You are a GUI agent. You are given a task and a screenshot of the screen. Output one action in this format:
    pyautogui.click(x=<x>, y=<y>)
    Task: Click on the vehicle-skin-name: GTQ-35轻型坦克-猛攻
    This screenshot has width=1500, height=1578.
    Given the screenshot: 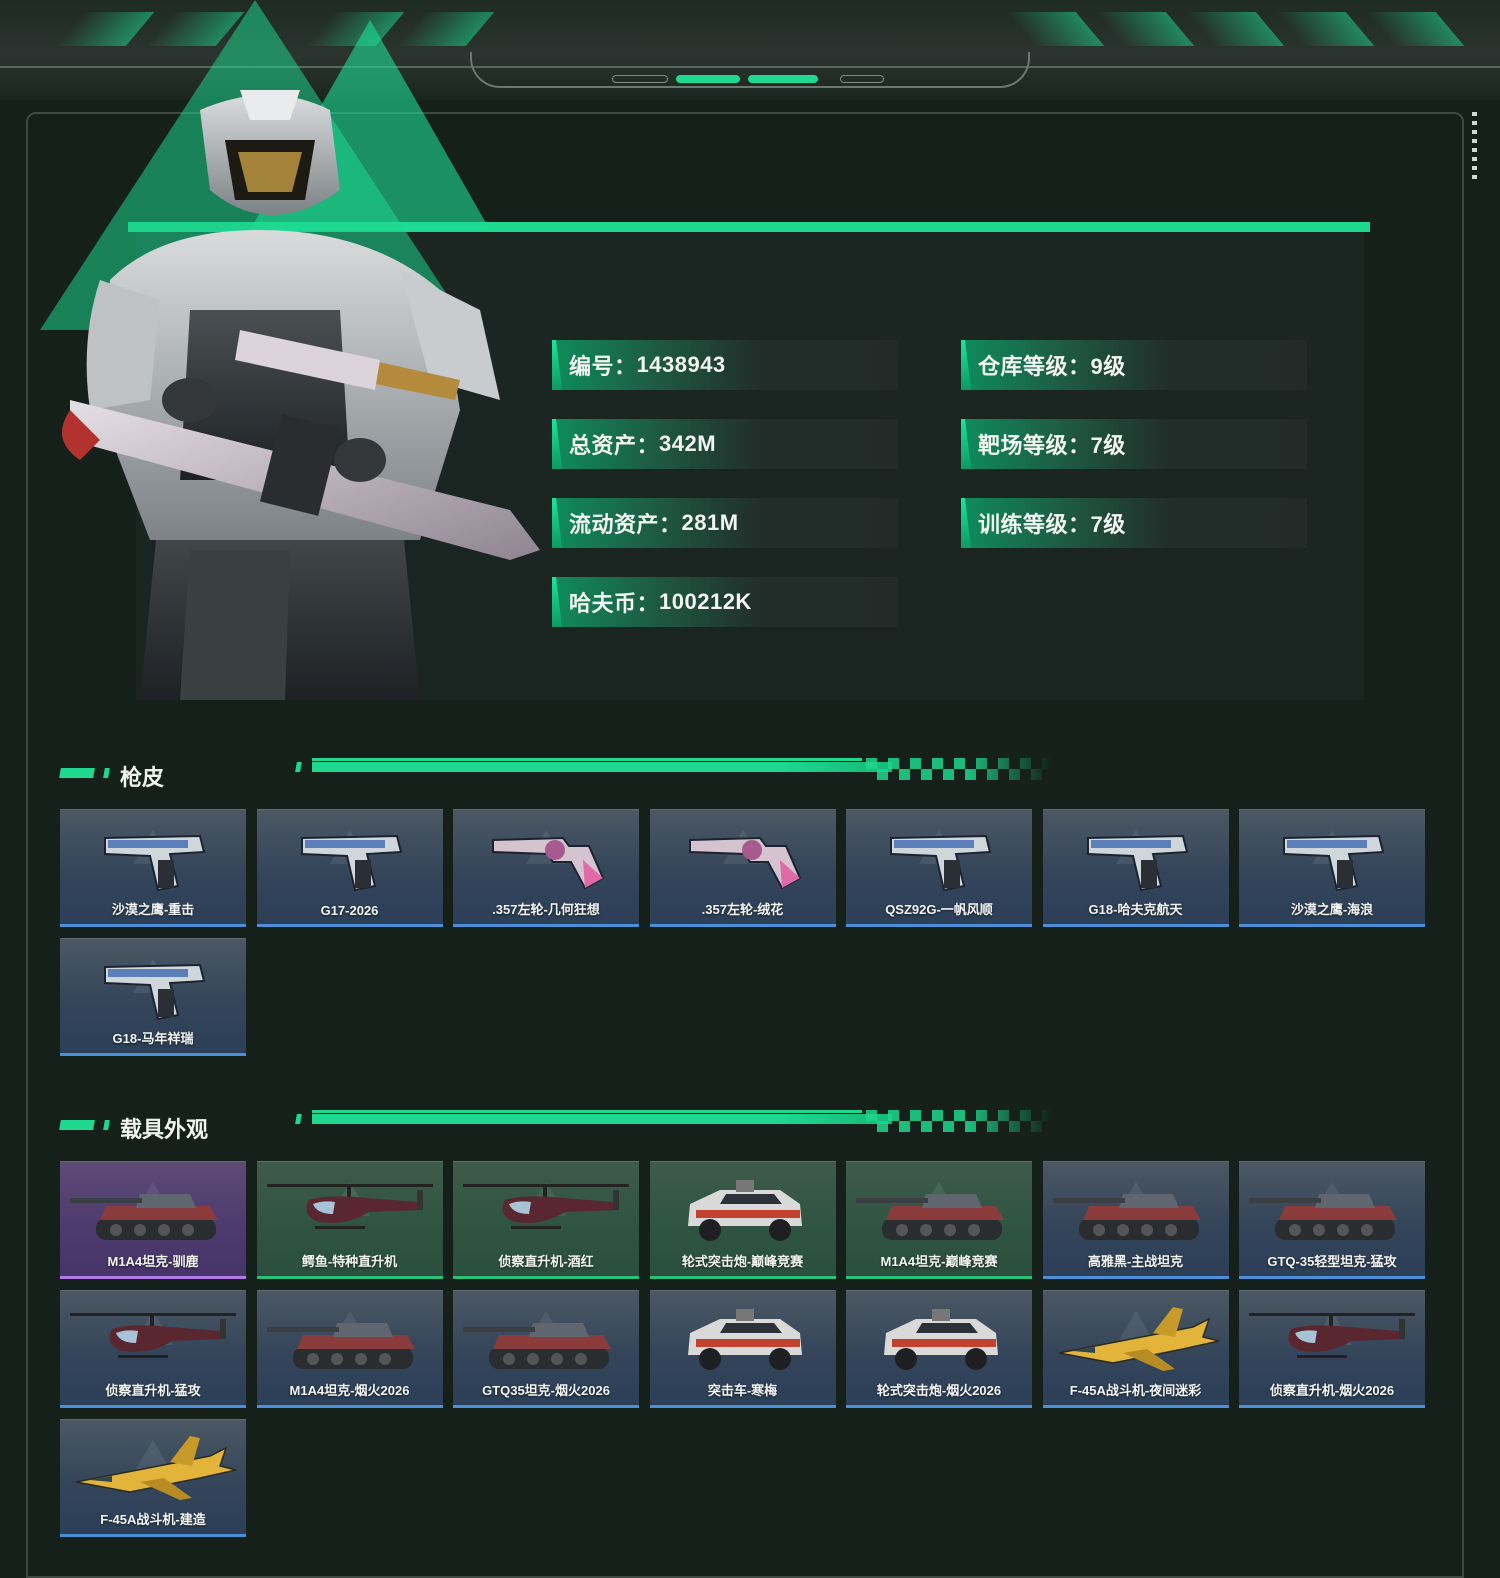 What is the action you would take?
    pyautogui.click(x=1332, y=1261)
    